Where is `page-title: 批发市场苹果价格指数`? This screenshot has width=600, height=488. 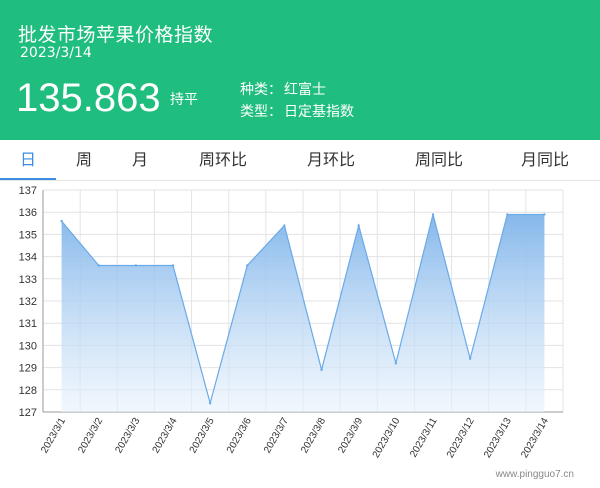 page-title: 批发市场苹果价格指数 is located at coordinates (116, 35).